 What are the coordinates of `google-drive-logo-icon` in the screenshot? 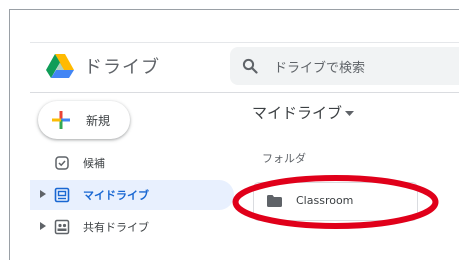 It's located at (60, 66).